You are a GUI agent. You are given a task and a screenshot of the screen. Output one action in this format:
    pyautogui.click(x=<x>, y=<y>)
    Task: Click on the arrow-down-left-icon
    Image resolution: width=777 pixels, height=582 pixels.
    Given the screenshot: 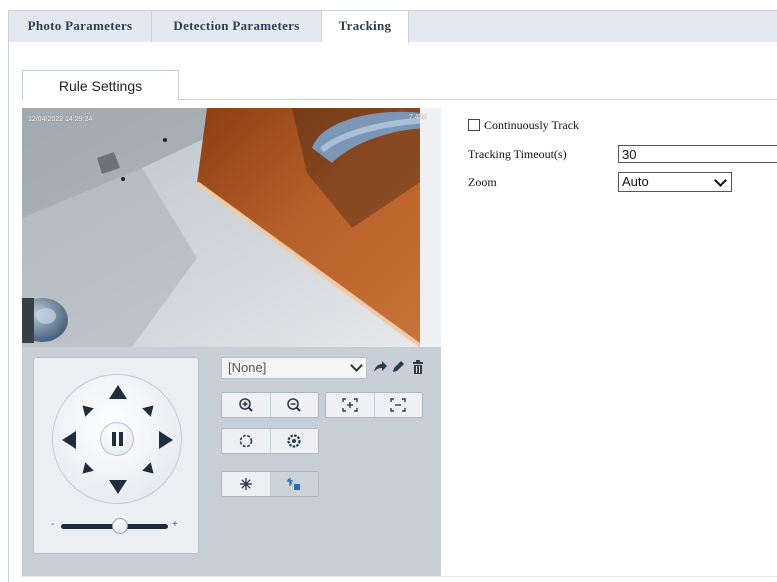 What is the action you would take?
    pyautogui.click(x=86, y=470)
    